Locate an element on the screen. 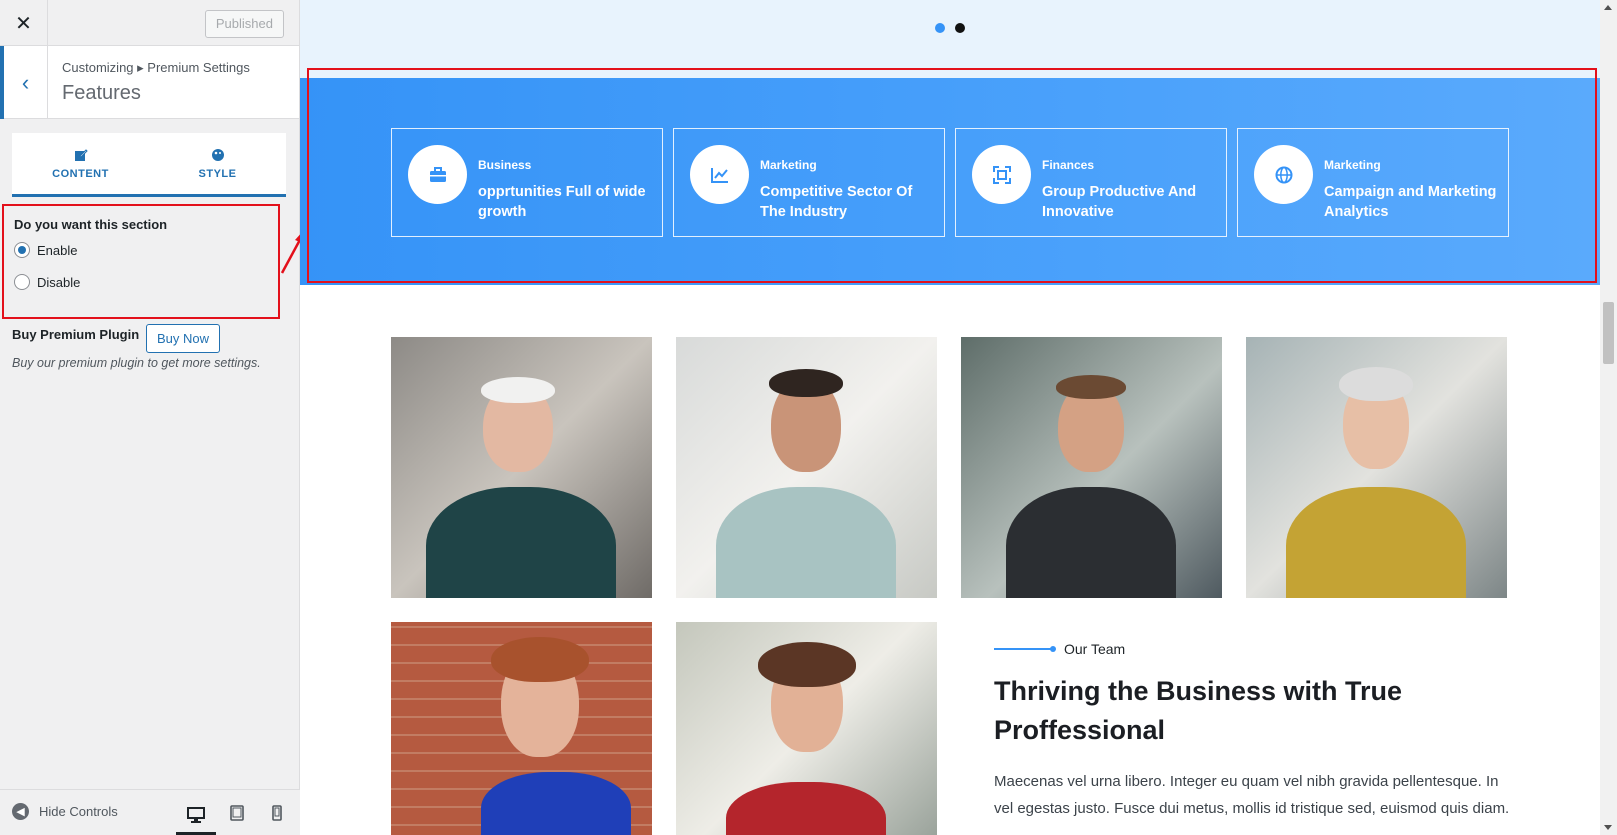  tab-content: CONTENT is located at coordinates (80, 163).